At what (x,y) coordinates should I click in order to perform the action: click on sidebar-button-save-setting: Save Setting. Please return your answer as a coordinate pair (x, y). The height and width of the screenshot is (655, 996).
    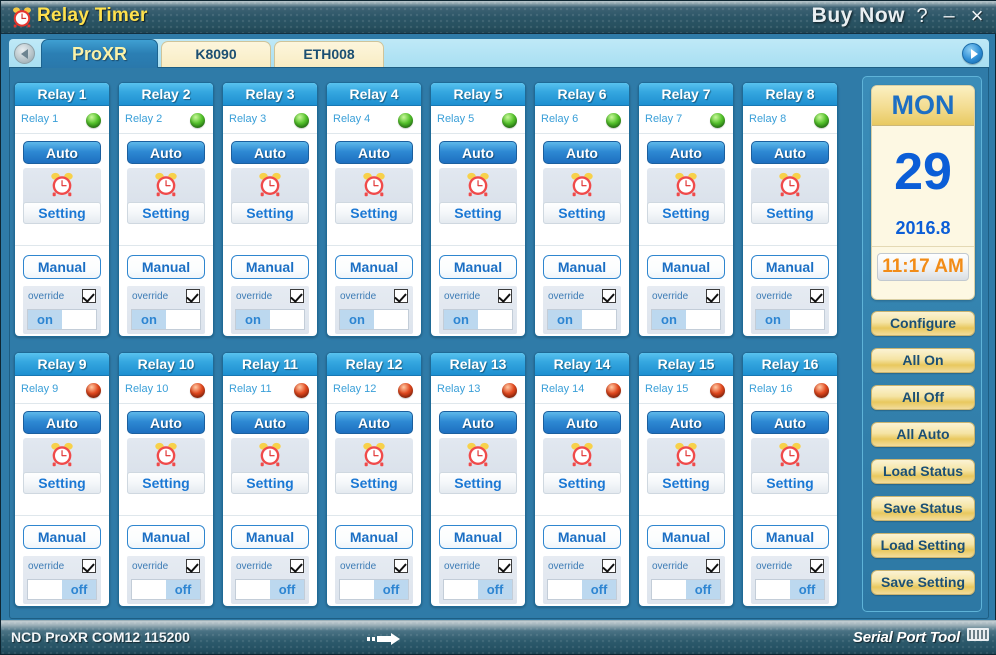
    Looking at the image, I should click on (923, 582).